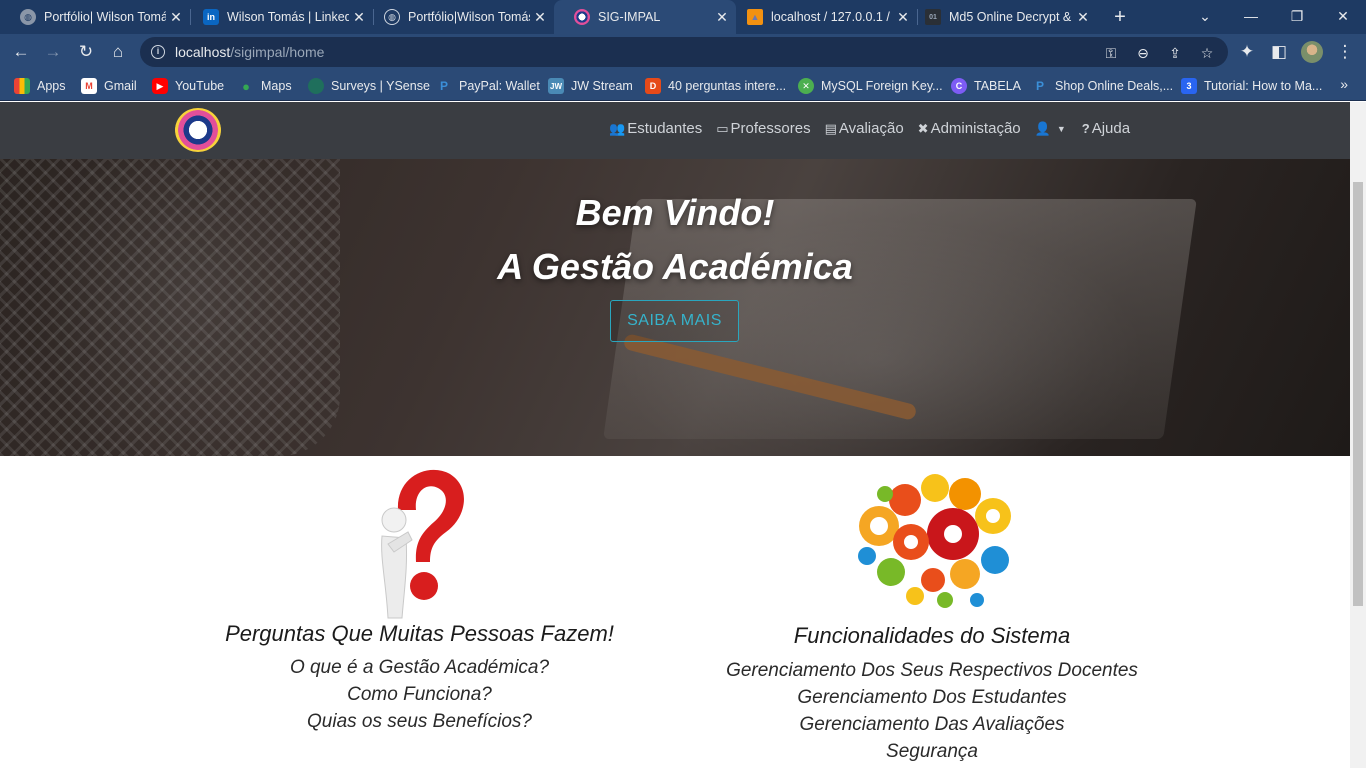  What do you see at coordinates (755, 17) in the screenshot?
I see `phpmyadmin-icon: ▲` at bounding box center [755, 17].